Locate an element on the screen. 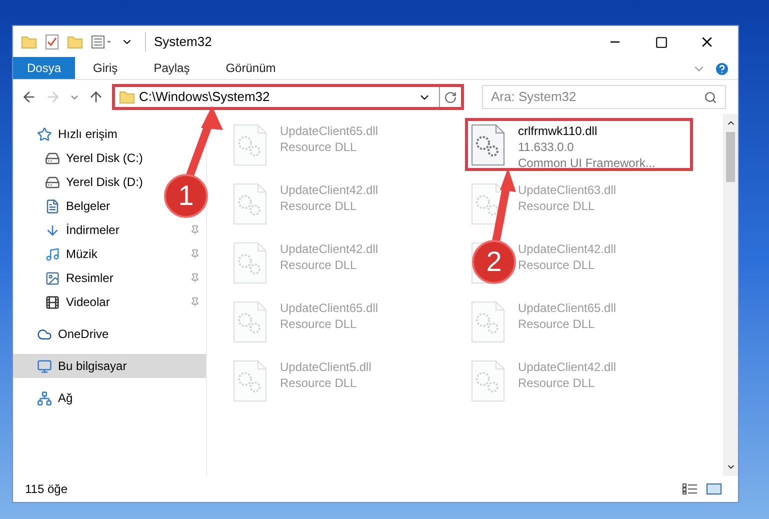 The height and width of the screenshot is (519, 769). ribbon-tab: Dosya is located at coordinates (44, 68).